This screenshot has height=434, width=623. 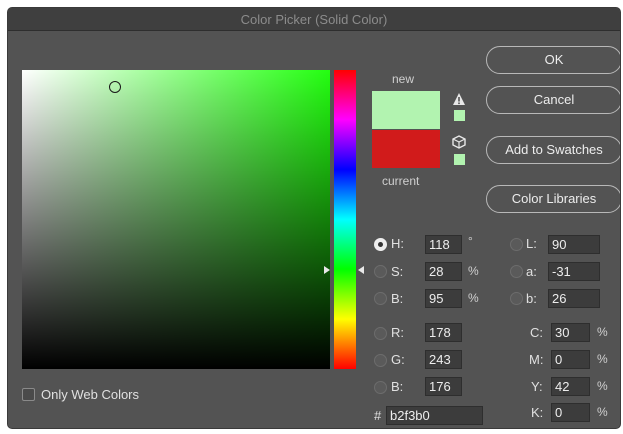 I want to click on hue-label: H:, so click(x=397, y=243).